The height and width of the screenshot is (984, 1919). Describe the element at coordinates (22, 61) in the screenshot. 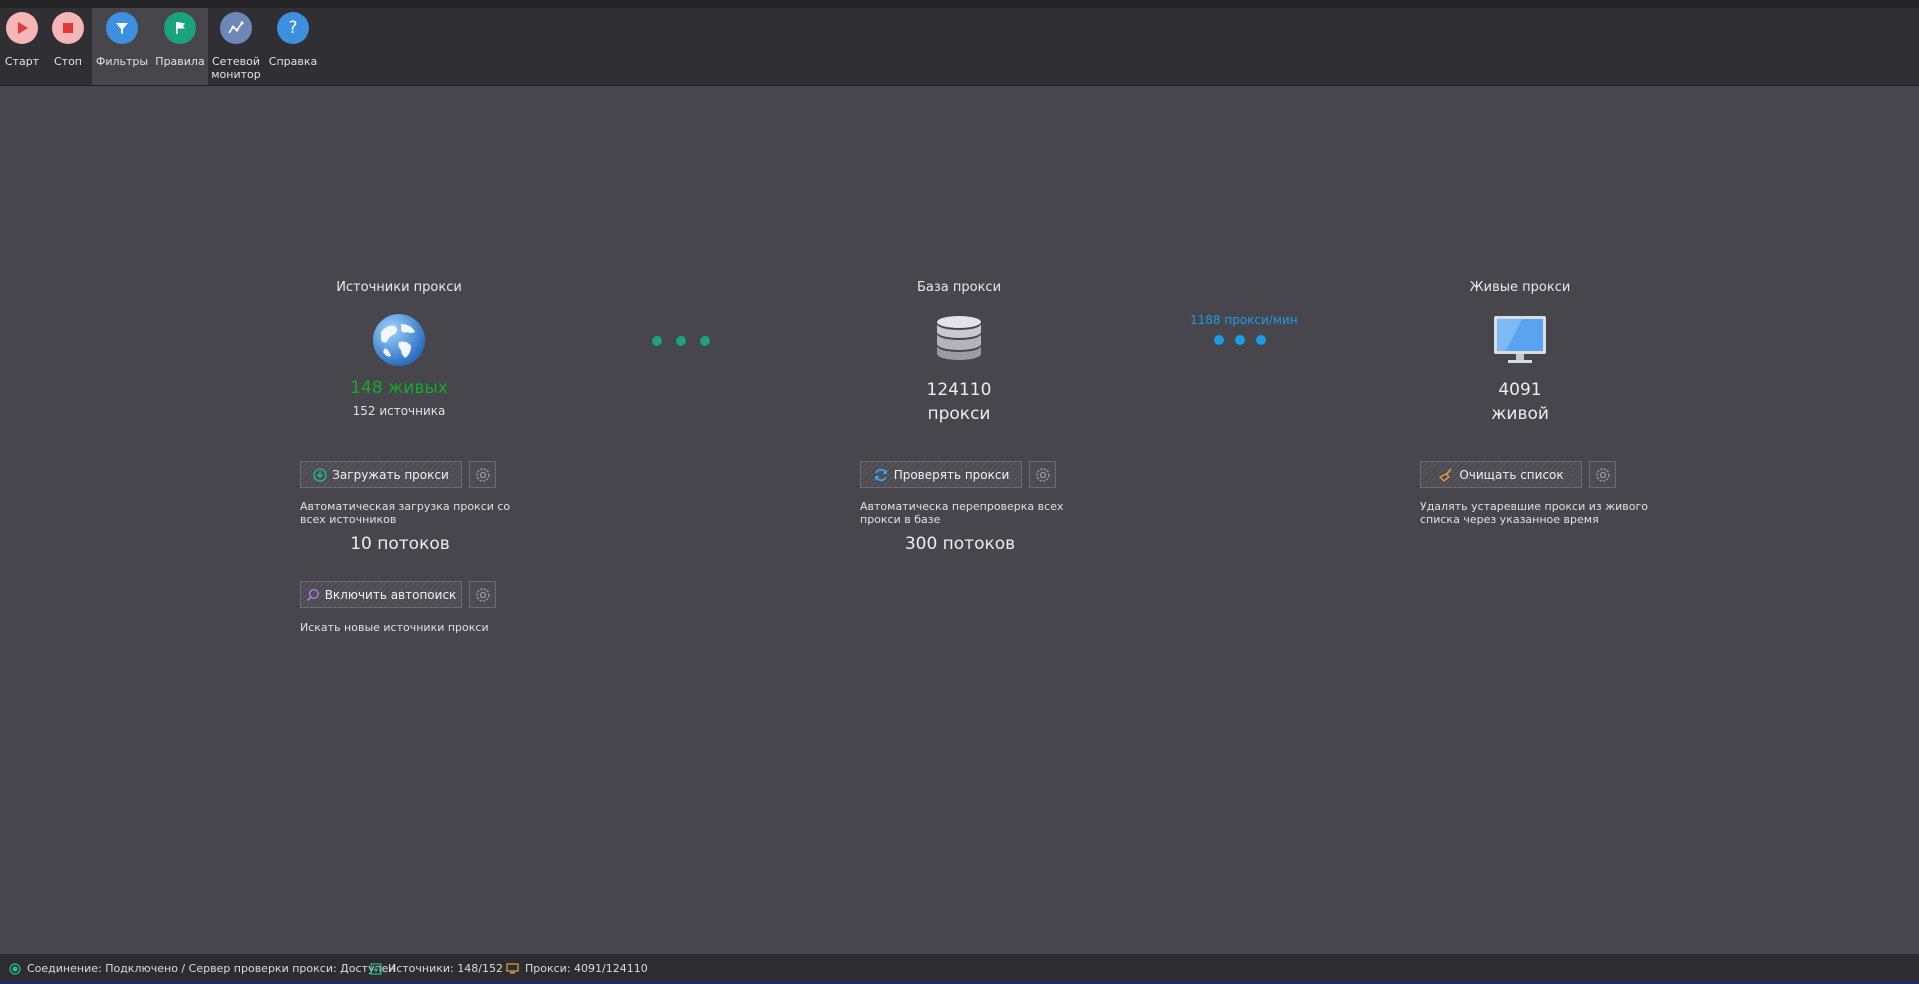

I see `start-label: Старт` at that location.